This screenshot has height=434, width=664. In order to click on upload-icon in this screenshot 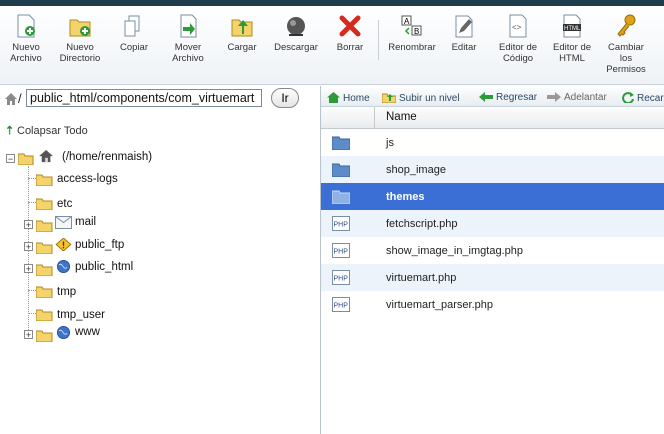, I will do `click(242, 28)`.